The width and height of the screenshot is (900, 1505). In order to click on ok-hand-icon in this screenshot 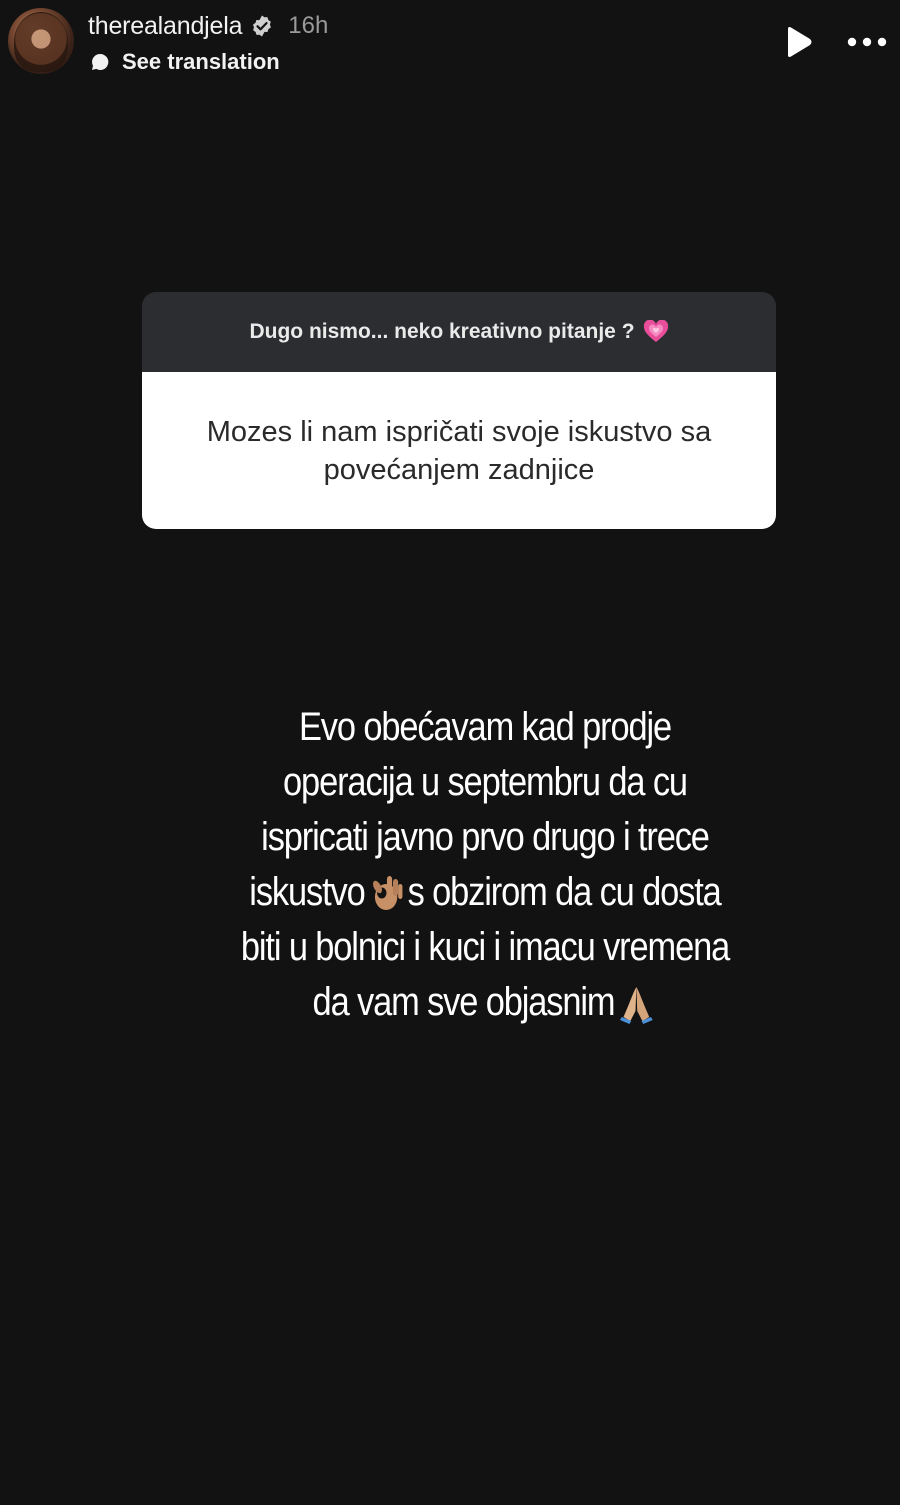, I will do `click(388, 893)`.